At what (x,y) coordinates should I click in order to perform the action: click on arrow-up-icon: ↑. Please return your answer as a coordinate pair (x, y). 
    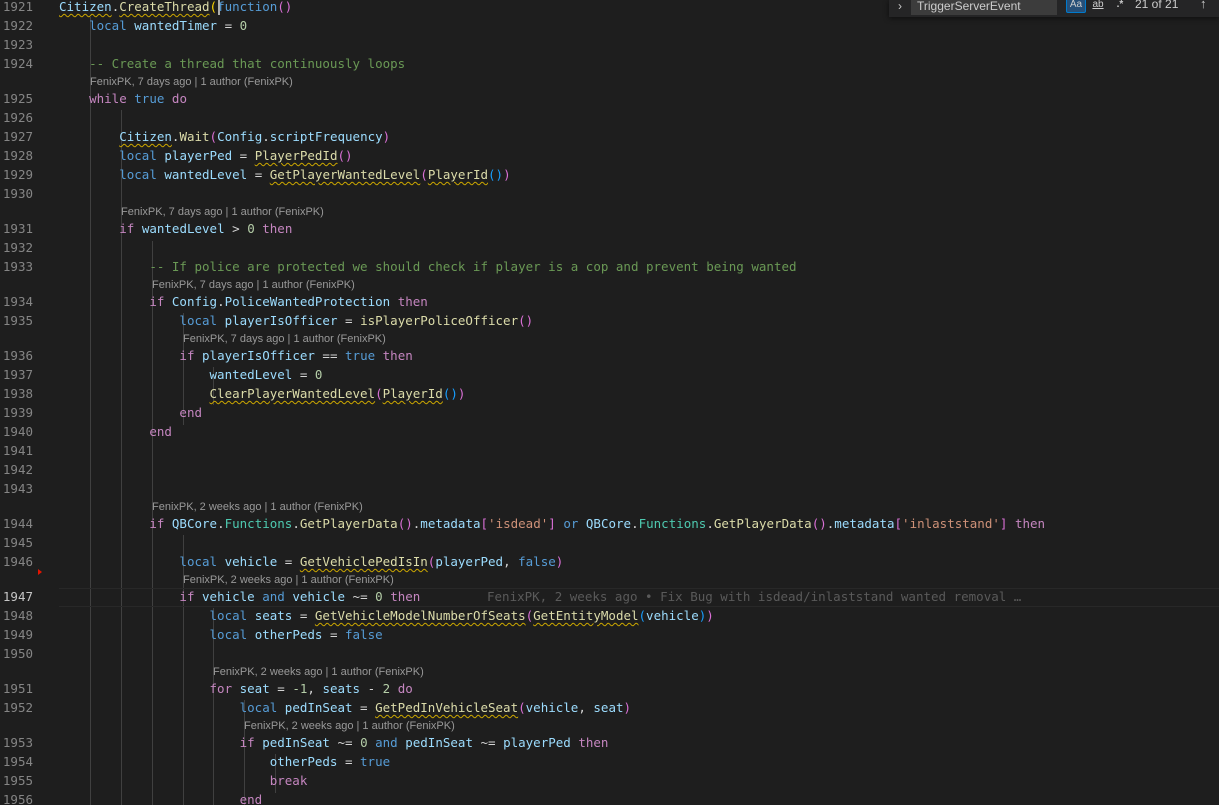
    Looking at the image, I should click on (1203, 5).